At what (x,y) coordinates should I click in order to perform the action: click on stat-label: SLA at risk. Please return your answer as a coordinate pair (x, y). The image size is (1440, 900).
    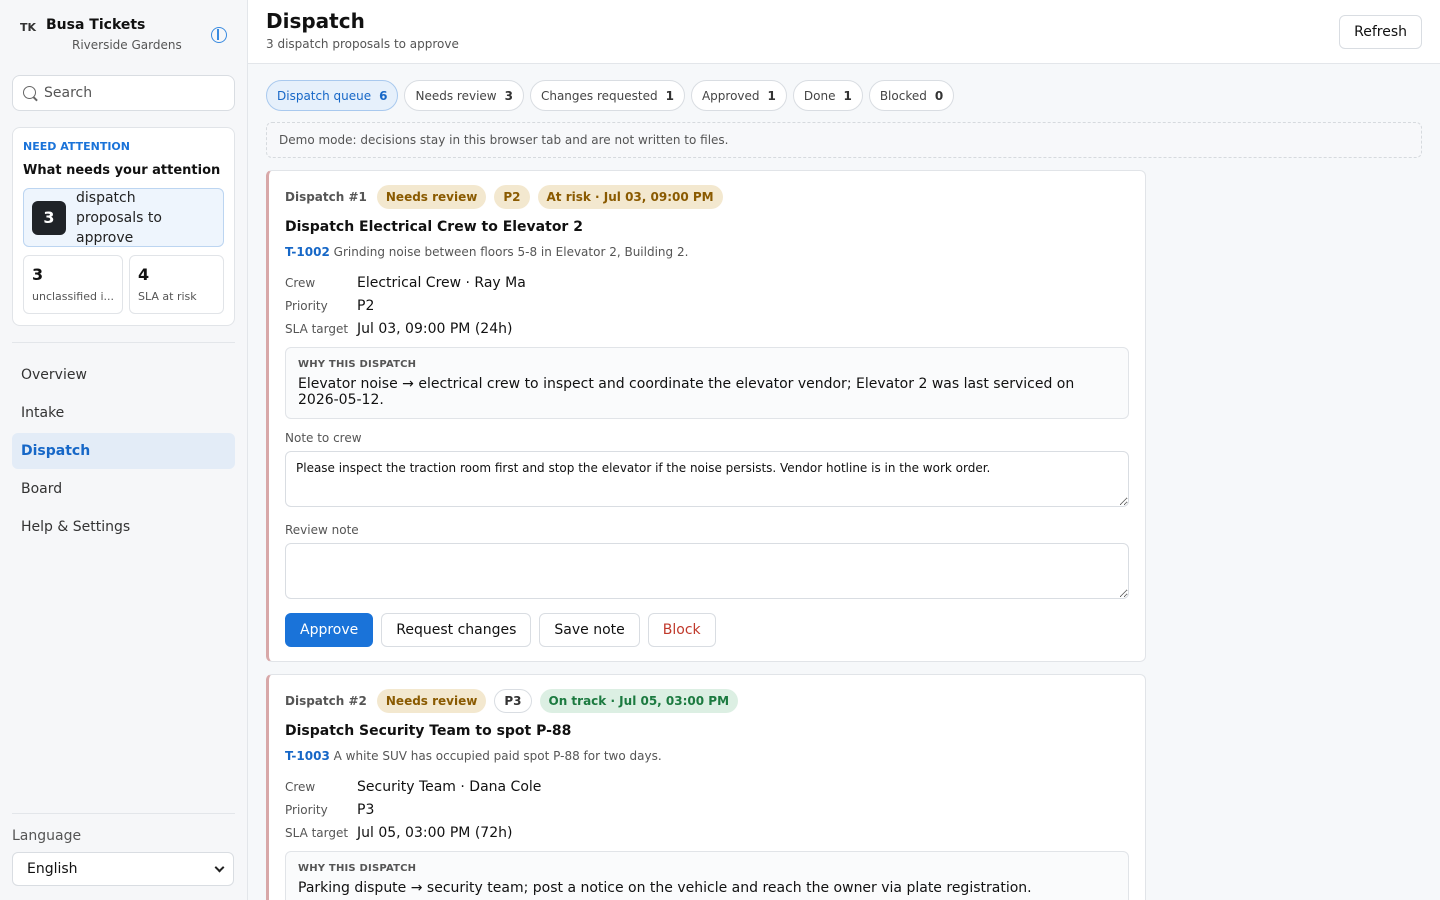
    Looking at the image, I should click on (167, 296).